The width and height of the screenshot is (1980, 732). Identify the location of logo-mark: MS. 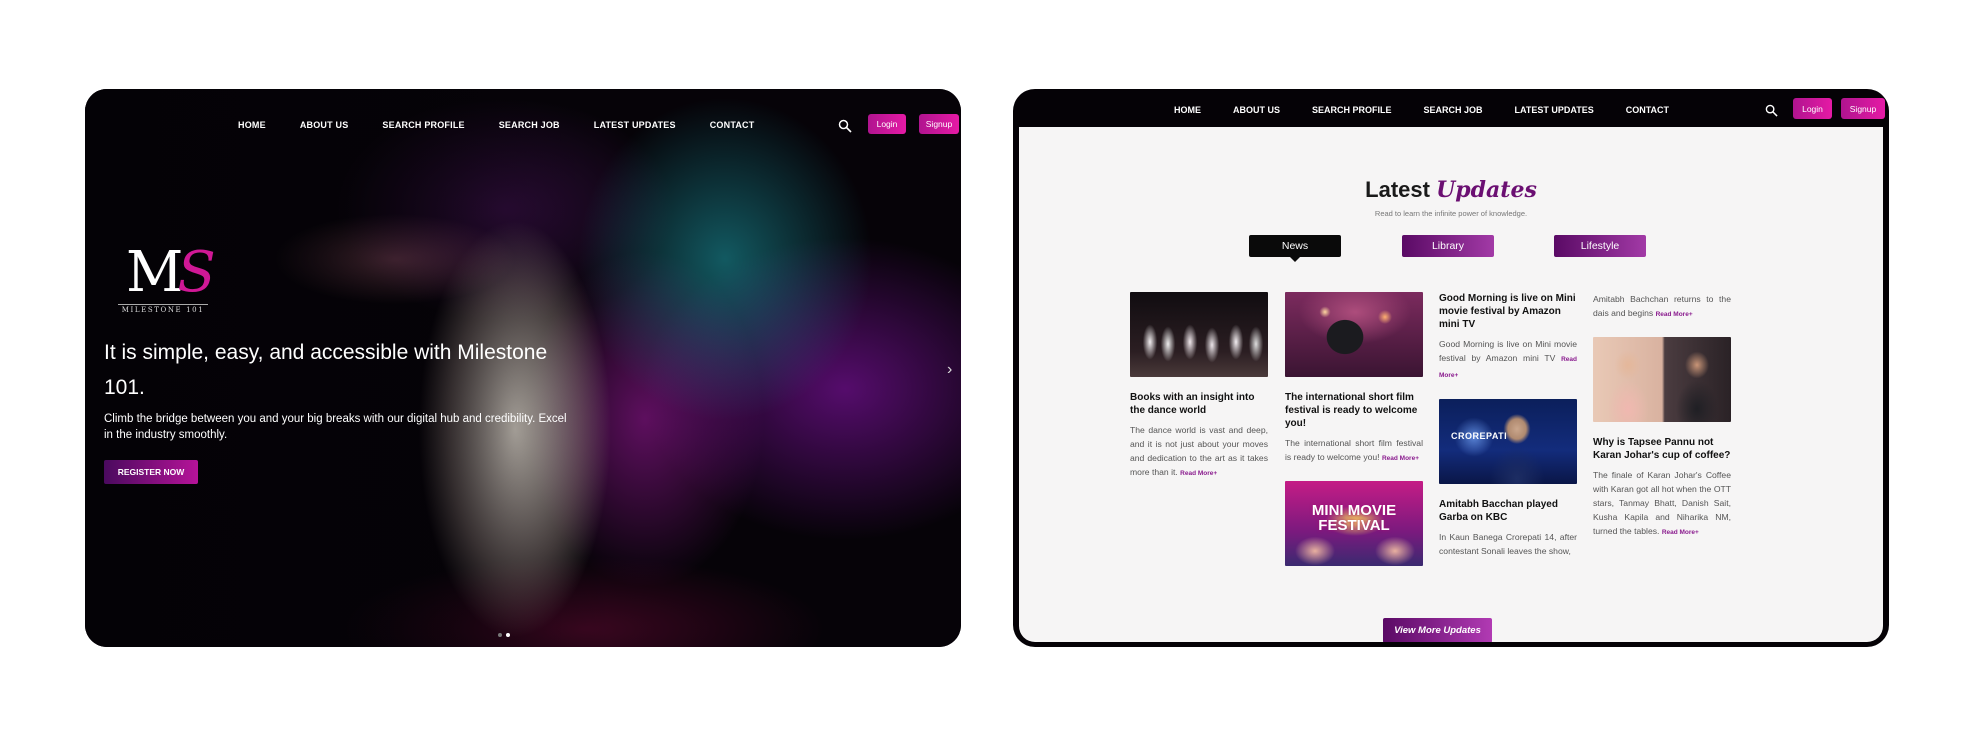
(171, 272).